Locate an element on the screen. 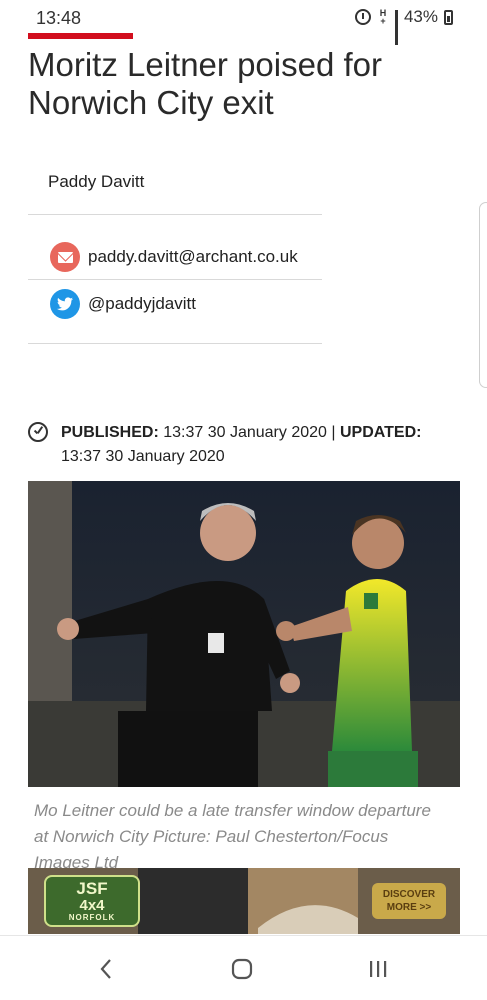 The width and height of the screenshot is (487, 1000). email-icon is located at coordinates (65, 257).